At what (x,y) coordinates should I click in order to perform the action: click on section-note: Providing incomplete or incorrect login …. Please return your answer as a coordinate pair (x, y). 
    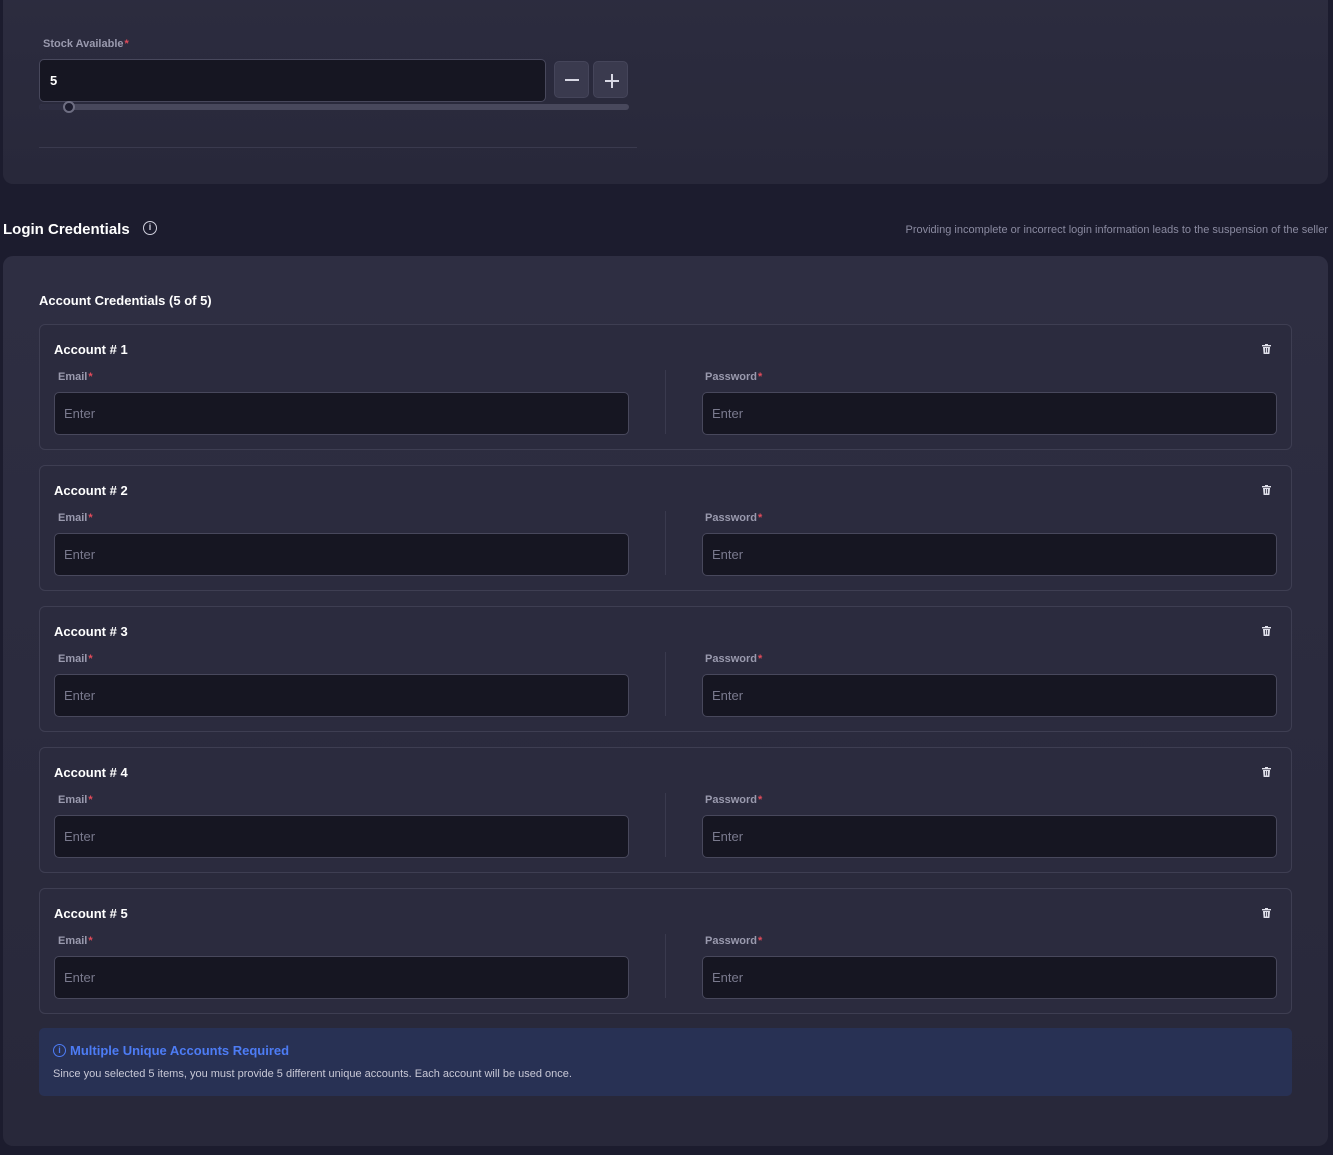
    Looking at the image, I should click on (1116, 230).